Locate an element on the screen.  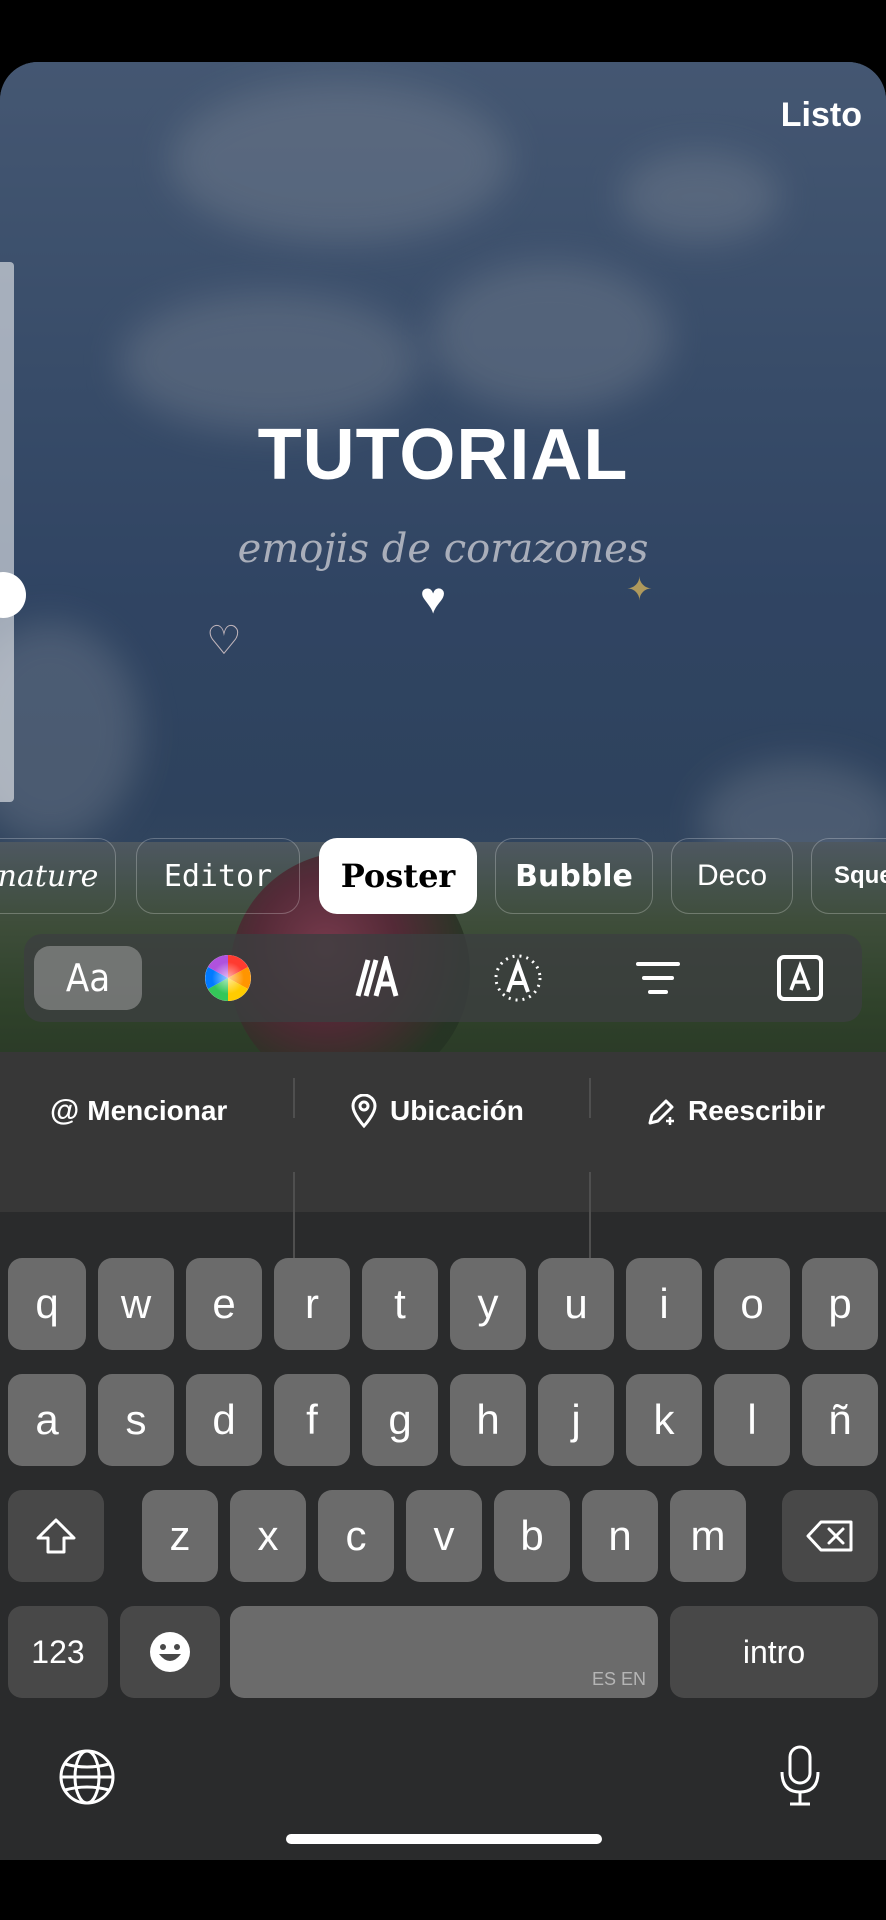
key-b: b is located at coordinates (532, 1536).